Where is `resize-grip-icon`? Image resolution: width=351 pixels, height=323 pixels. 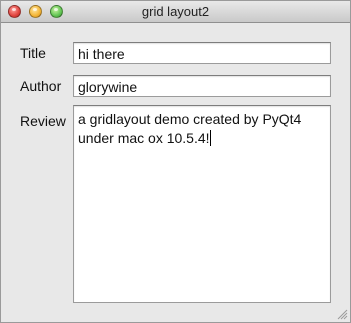
resize-grip-icon is located at coordinates (342, 314).